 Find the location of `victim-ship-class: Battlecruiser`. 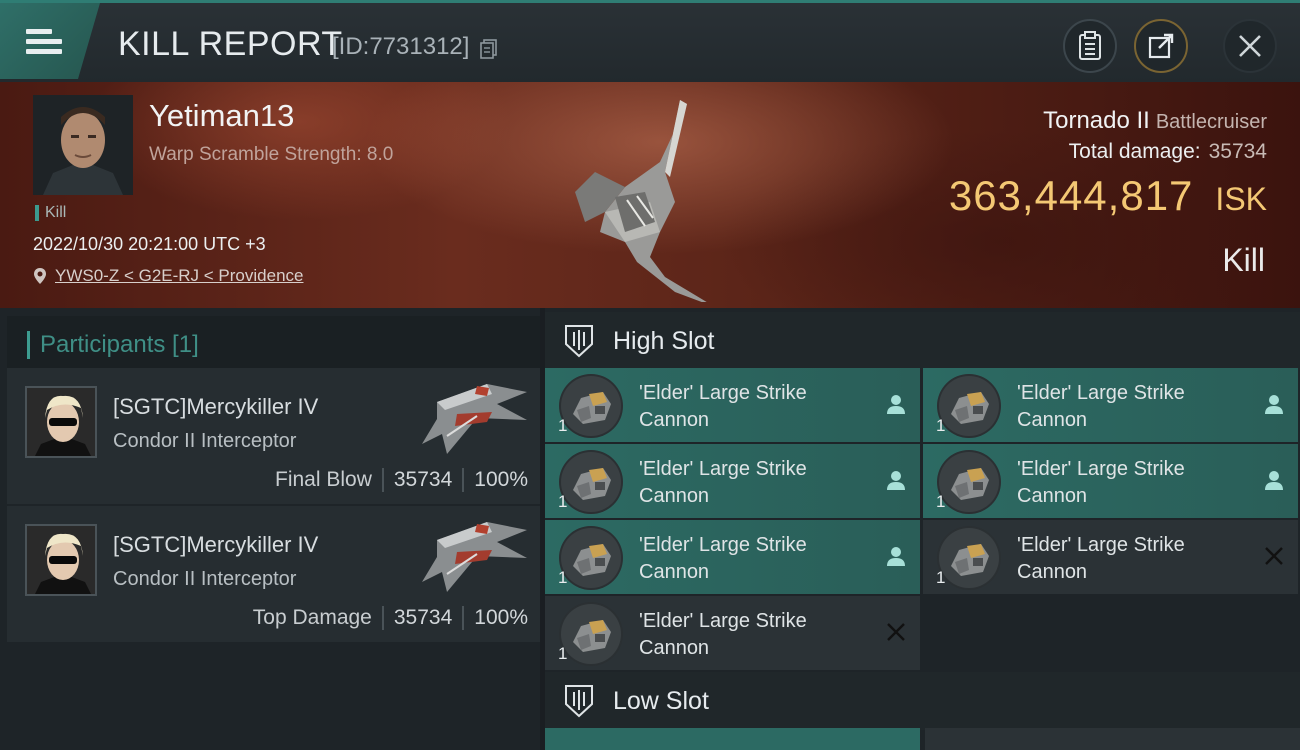

victim-ship-class: Battlecruiser is located at coordinates (1211, 122).